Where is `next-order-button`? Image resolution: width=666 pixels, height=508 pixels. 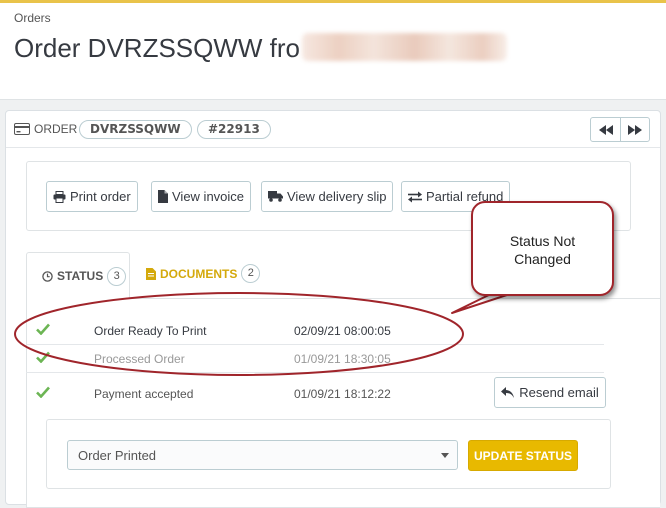 next-order-button is located at coordinates (634, 129).